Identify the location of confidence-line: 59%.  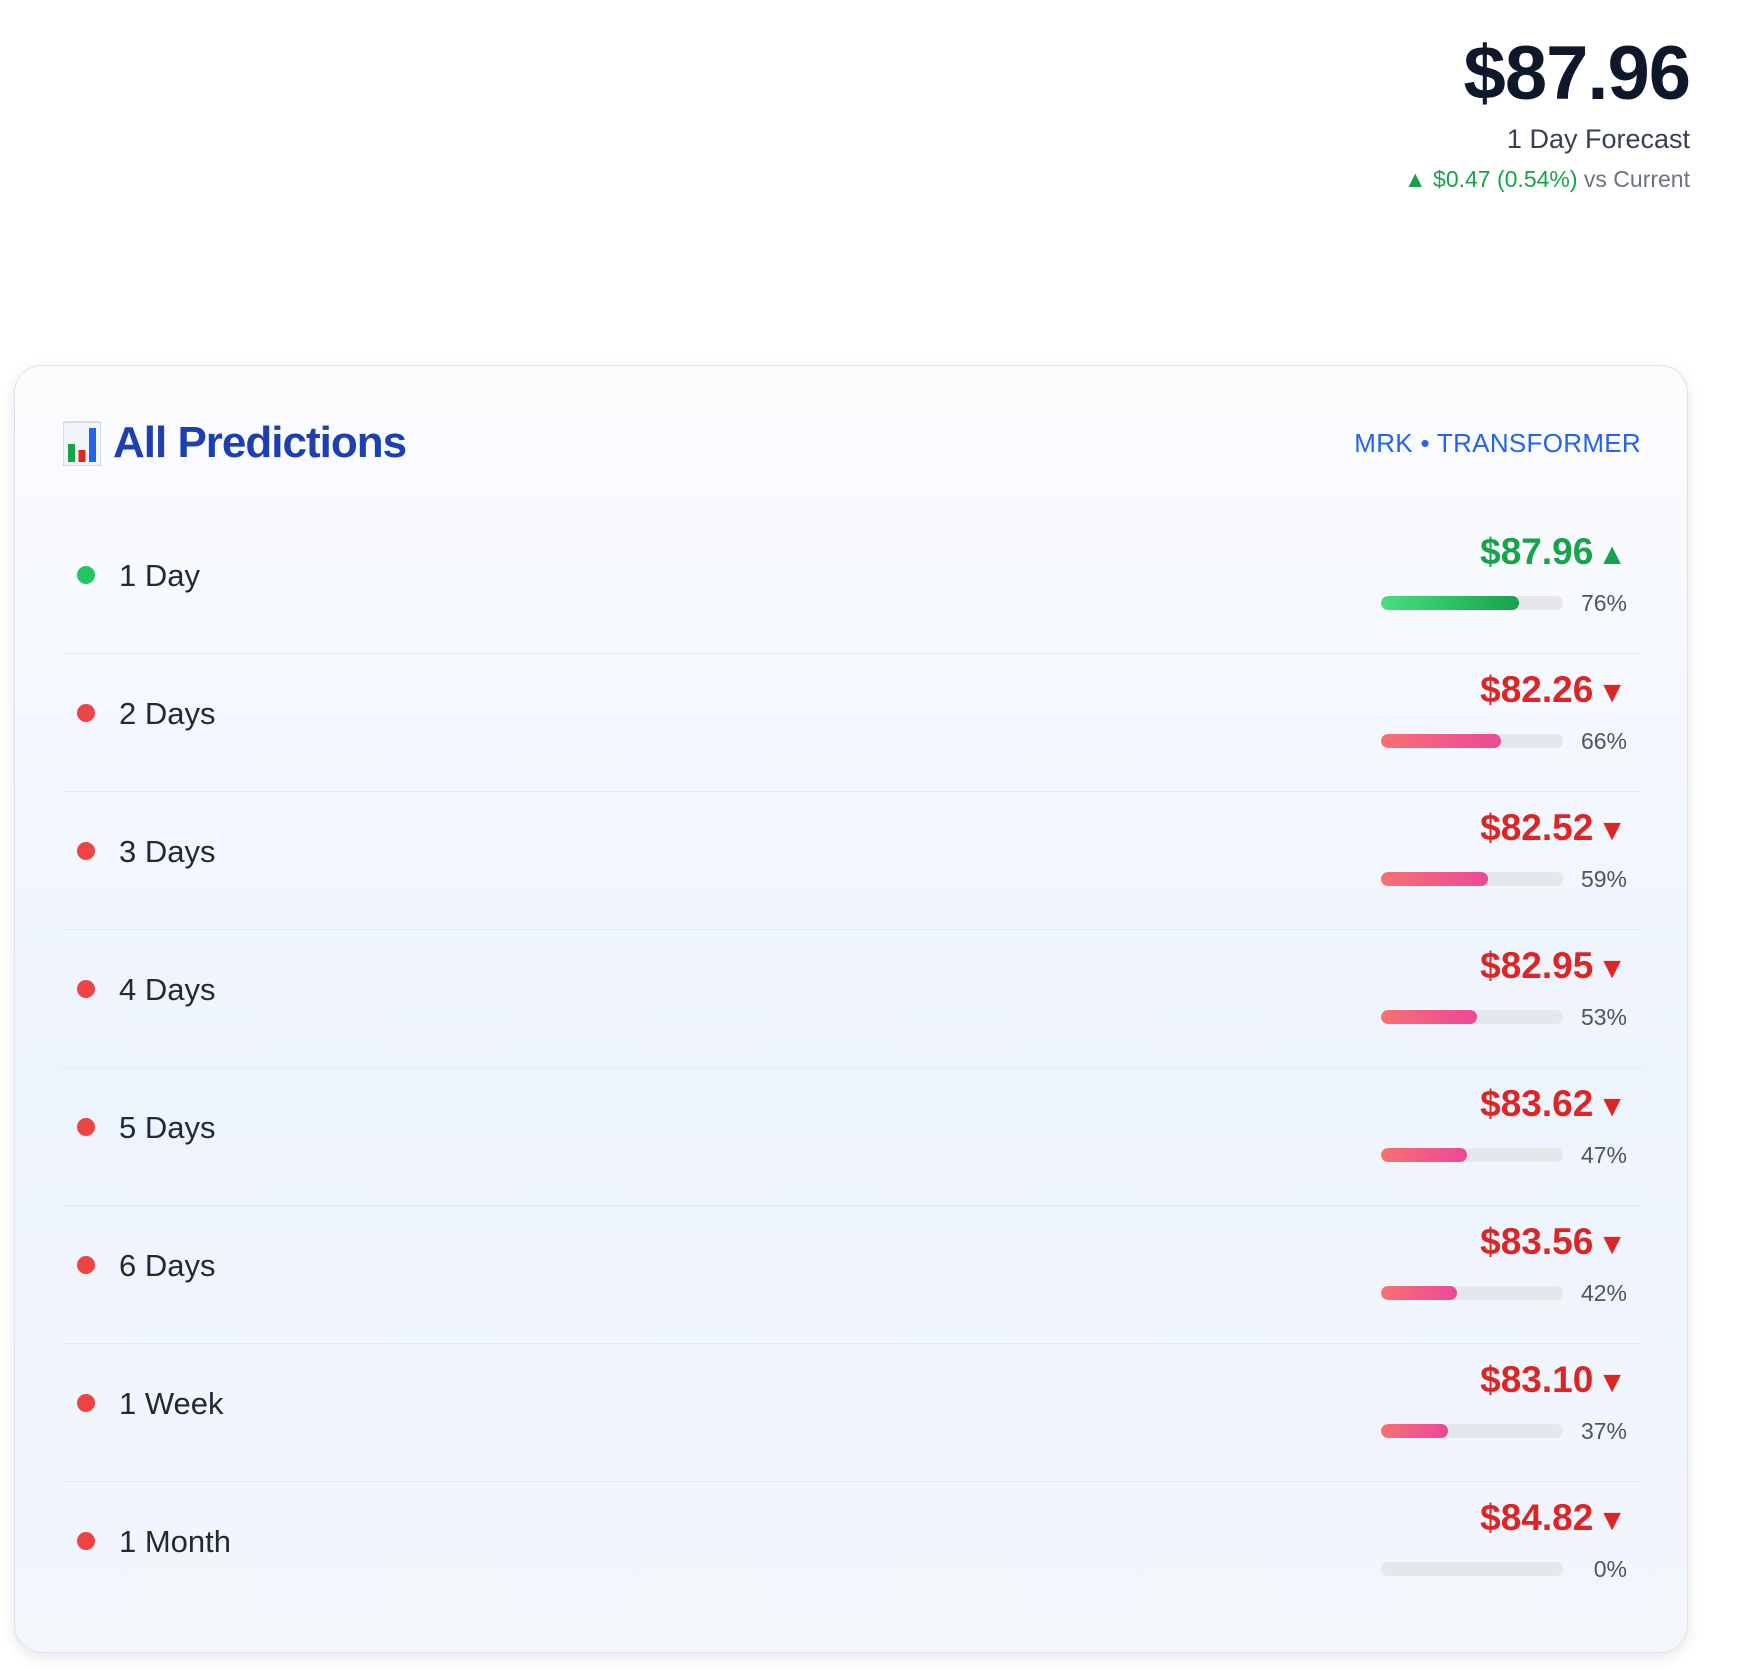
(1477, 879).